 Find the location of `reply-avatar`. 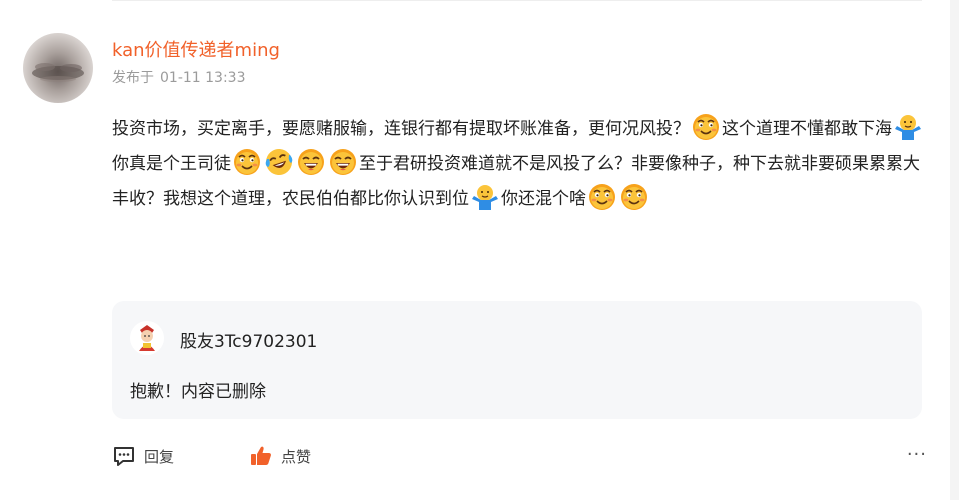

reply-avatar is located at coordinates (147, 338).